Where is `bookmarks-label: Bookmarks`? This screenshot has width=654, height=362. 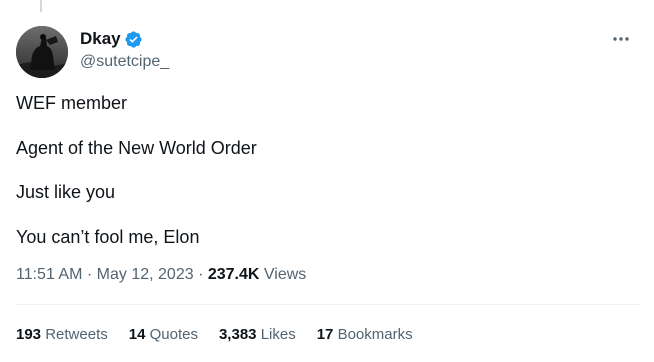 bookmarks-label: Bookmarks is located at coordinates (375, 334).